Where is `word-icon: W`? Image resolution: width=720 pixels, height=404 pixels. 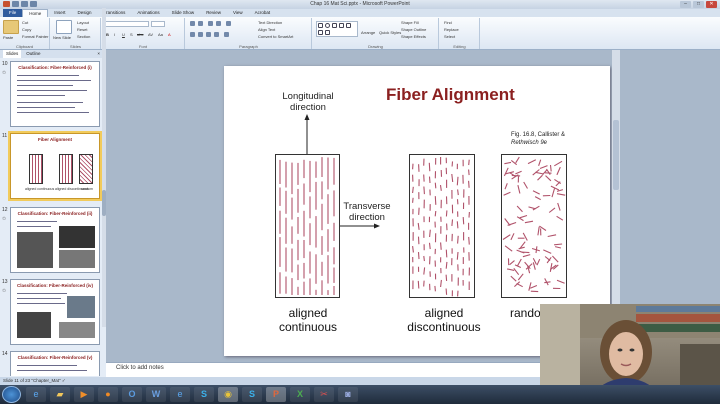 word-icon: W is located at coordinates (156, 394).